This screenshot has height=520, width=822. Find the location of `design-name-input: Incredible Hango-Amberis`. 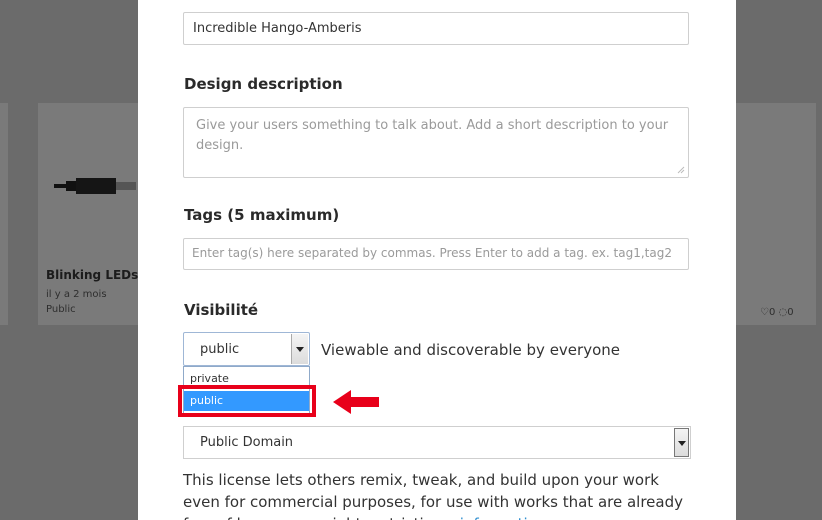

design-name-input: Incredible Hango-Amberis is located at coordinates (436, 28).